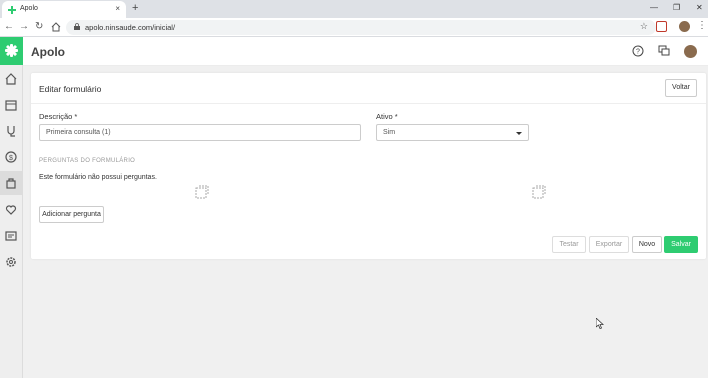  What do you see at coordinates (609, 244) in the screenshot?
I see `export-button: Exportar` at bounding box center [609, 244].